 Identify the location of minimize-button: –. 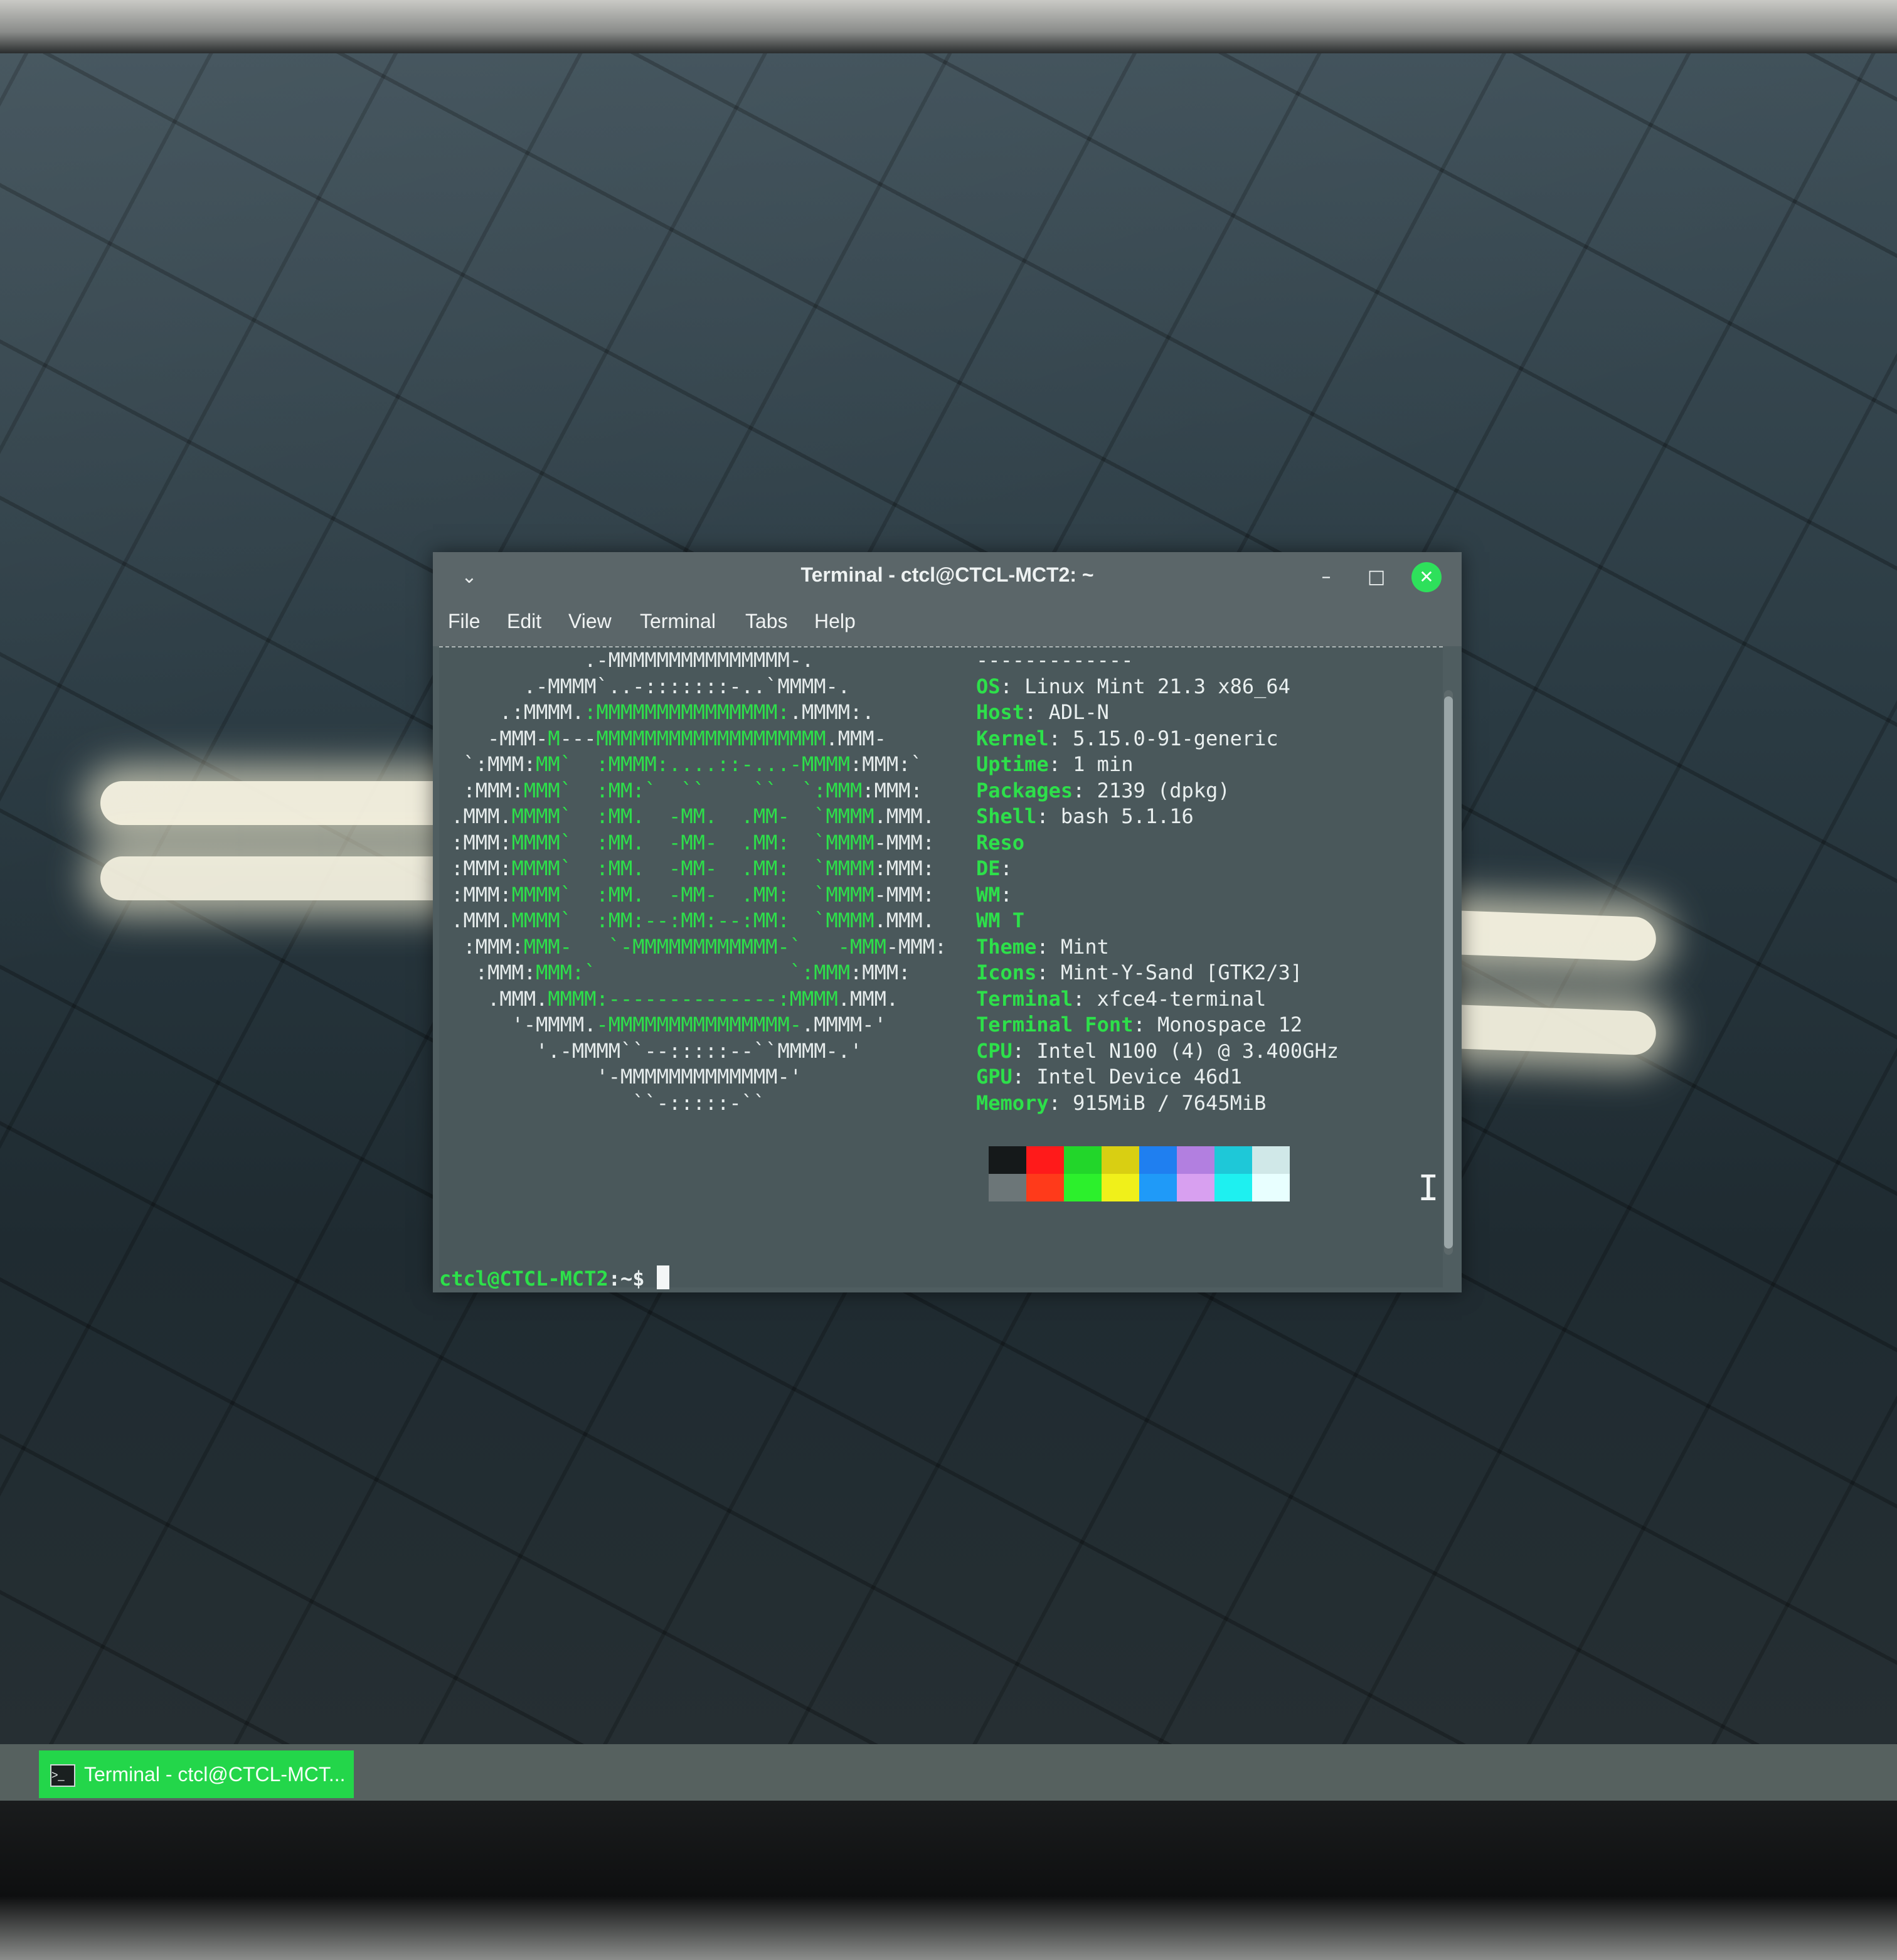
(1326, 577).